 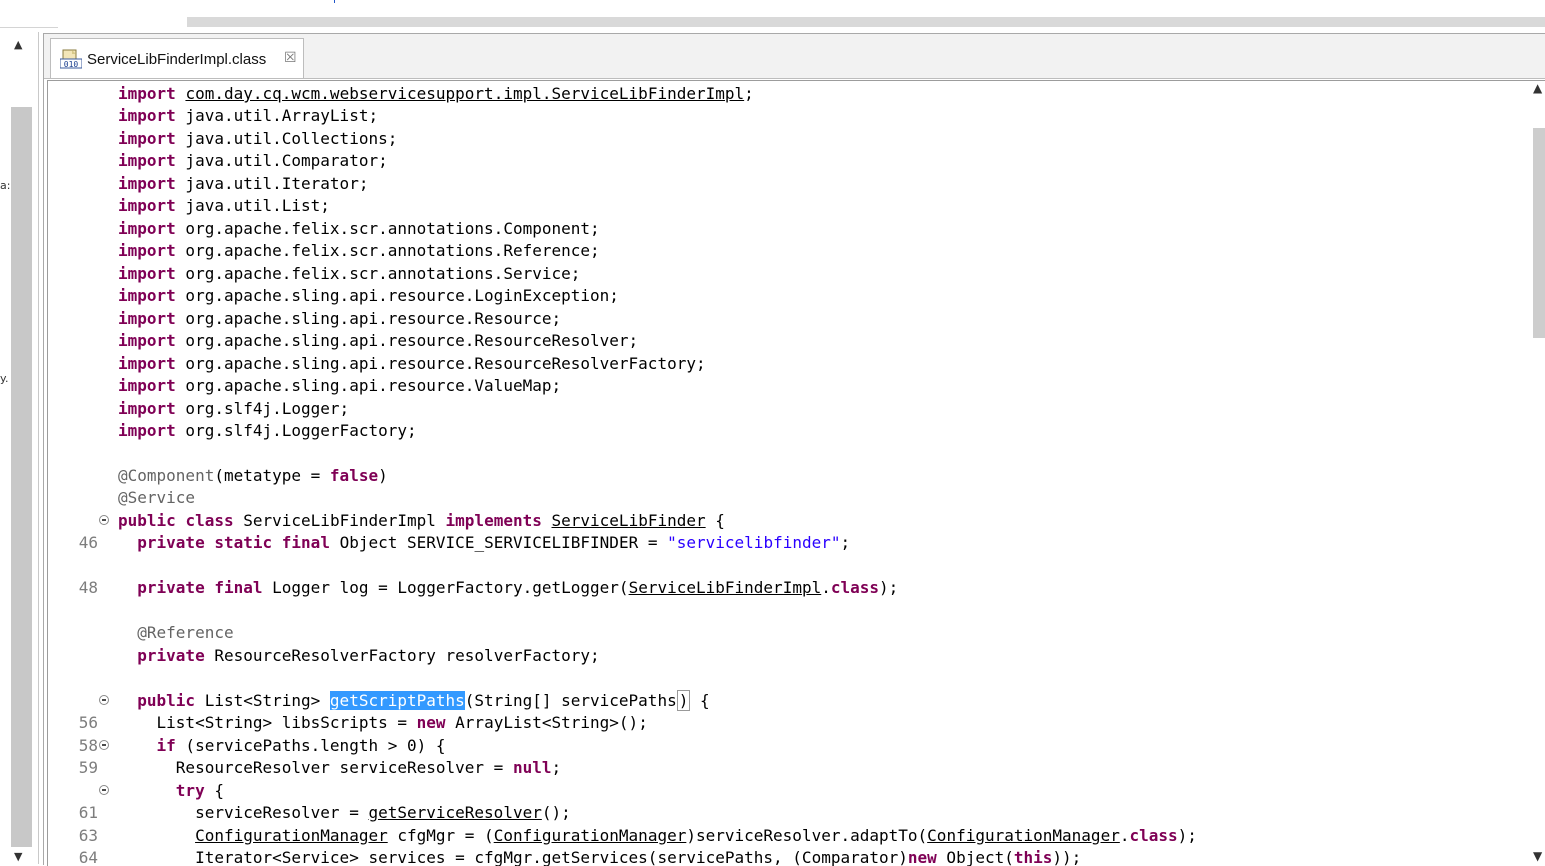 What do you see at coordinates (88, 588) in the screenshot?
I see `line-number: 48` at bounding box center [88, 588].